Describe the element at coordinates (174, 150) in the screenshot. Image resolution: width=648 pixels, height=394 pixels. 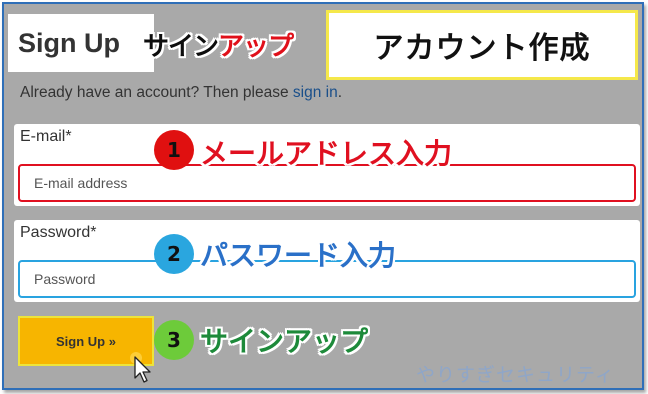
I see `step-1-badge: 1` at that location.